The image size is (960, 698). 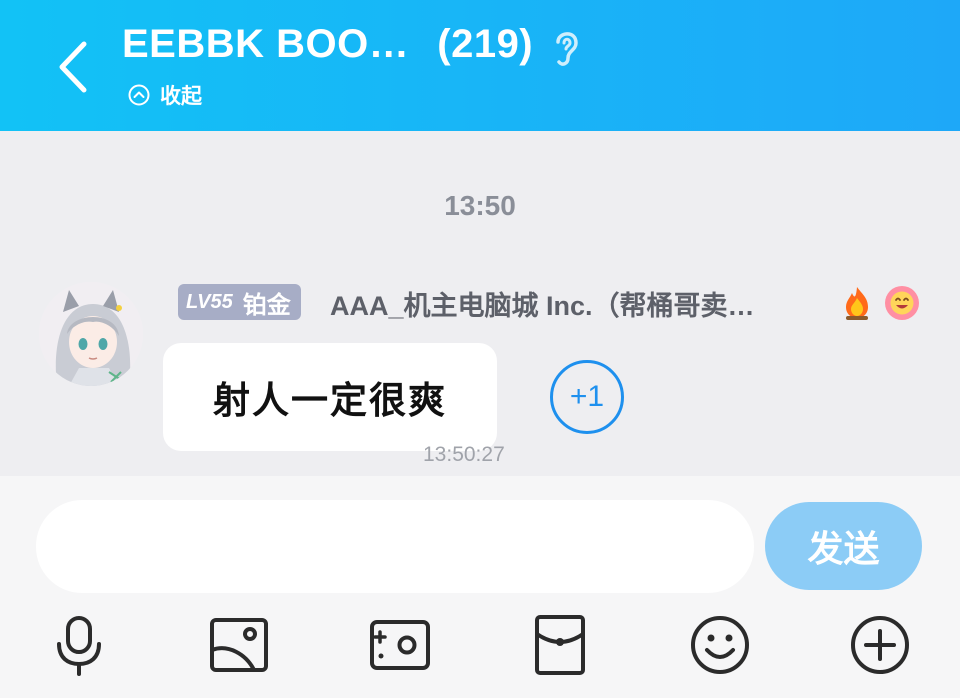 I want to click on message-bubble: 射人一定很爽, so click(x=330, y=397).